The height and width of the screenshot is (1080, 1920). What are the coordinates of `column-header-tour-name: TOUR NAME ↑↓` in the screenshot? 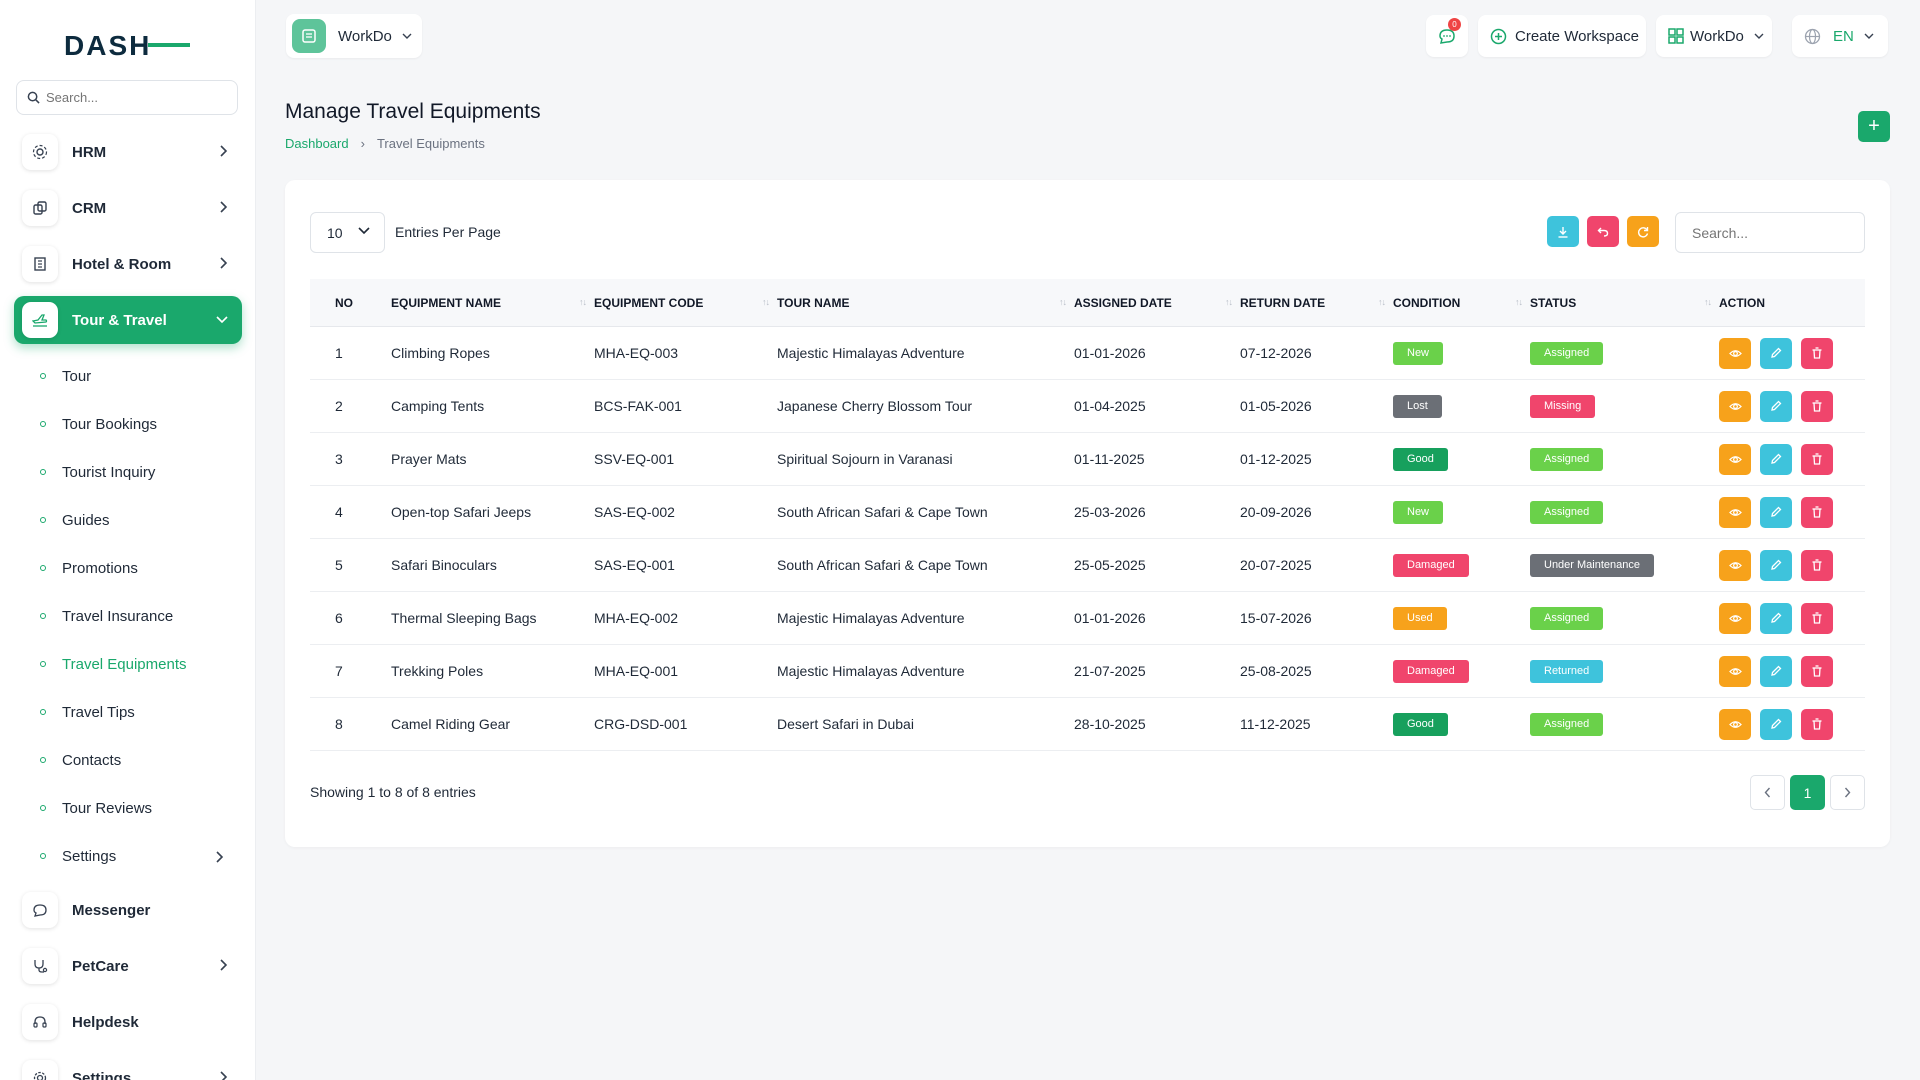 It's located at (925, 303).